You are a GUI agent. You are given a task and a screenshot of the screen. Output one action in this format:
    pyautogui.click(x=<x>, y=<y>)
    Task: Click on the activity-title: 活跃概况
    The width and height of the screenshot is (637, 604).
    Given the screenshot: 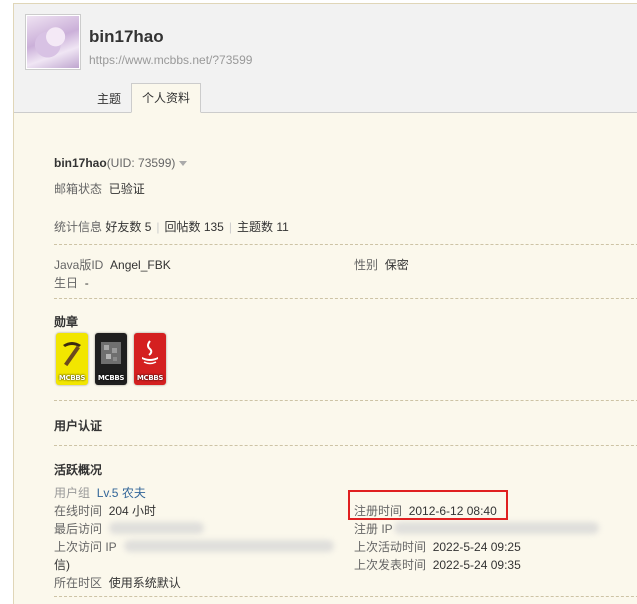 What is the action you would take?
    pyautogui.click(x=78, y=470)
    